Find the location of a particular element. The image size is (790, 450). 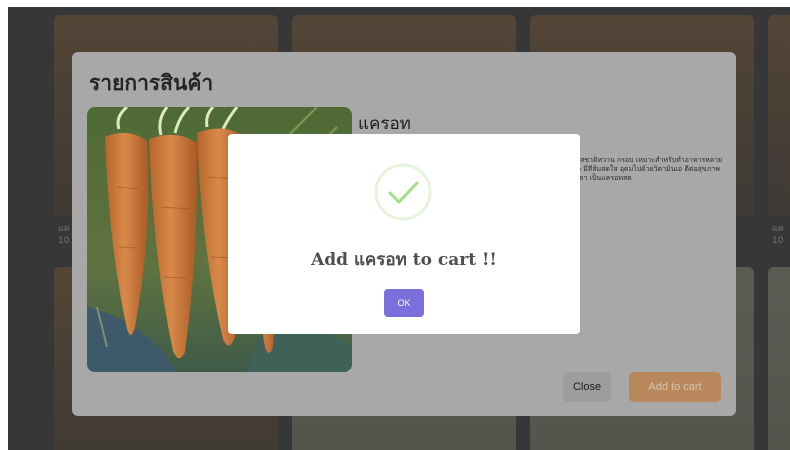

modal-title: รายการสินค้า is located at coordinates (151, 83).